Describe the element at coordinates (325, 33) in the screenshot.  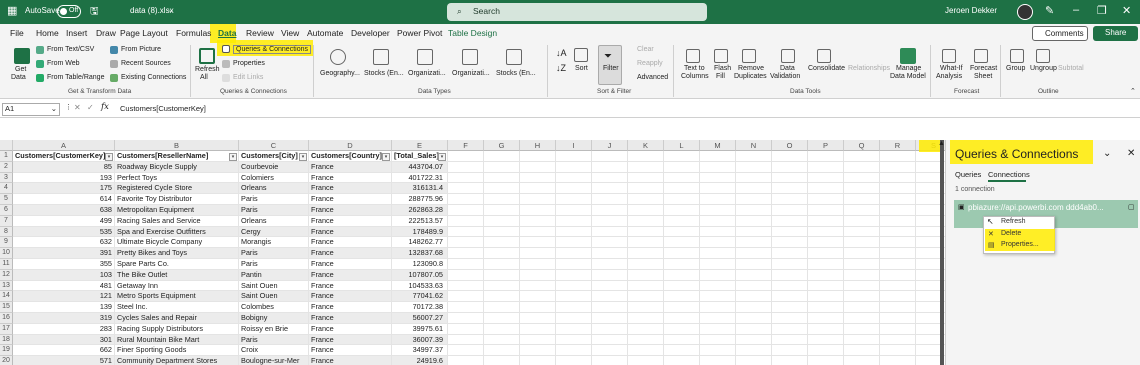
I see `tab-automate: Automate` at that location.